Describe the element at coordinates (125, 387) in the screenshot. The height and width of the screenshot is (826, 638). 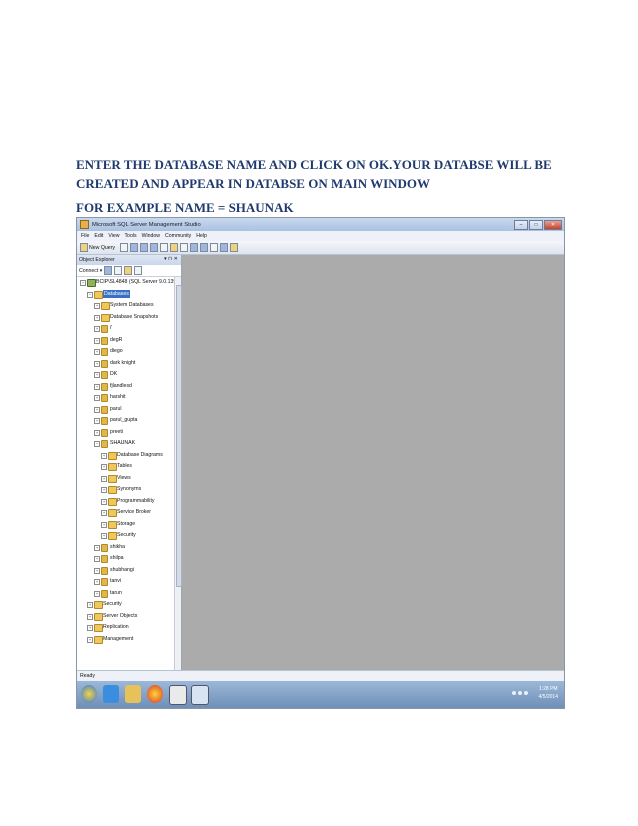
I see `tree-node: + fjlandlesd` at that location.